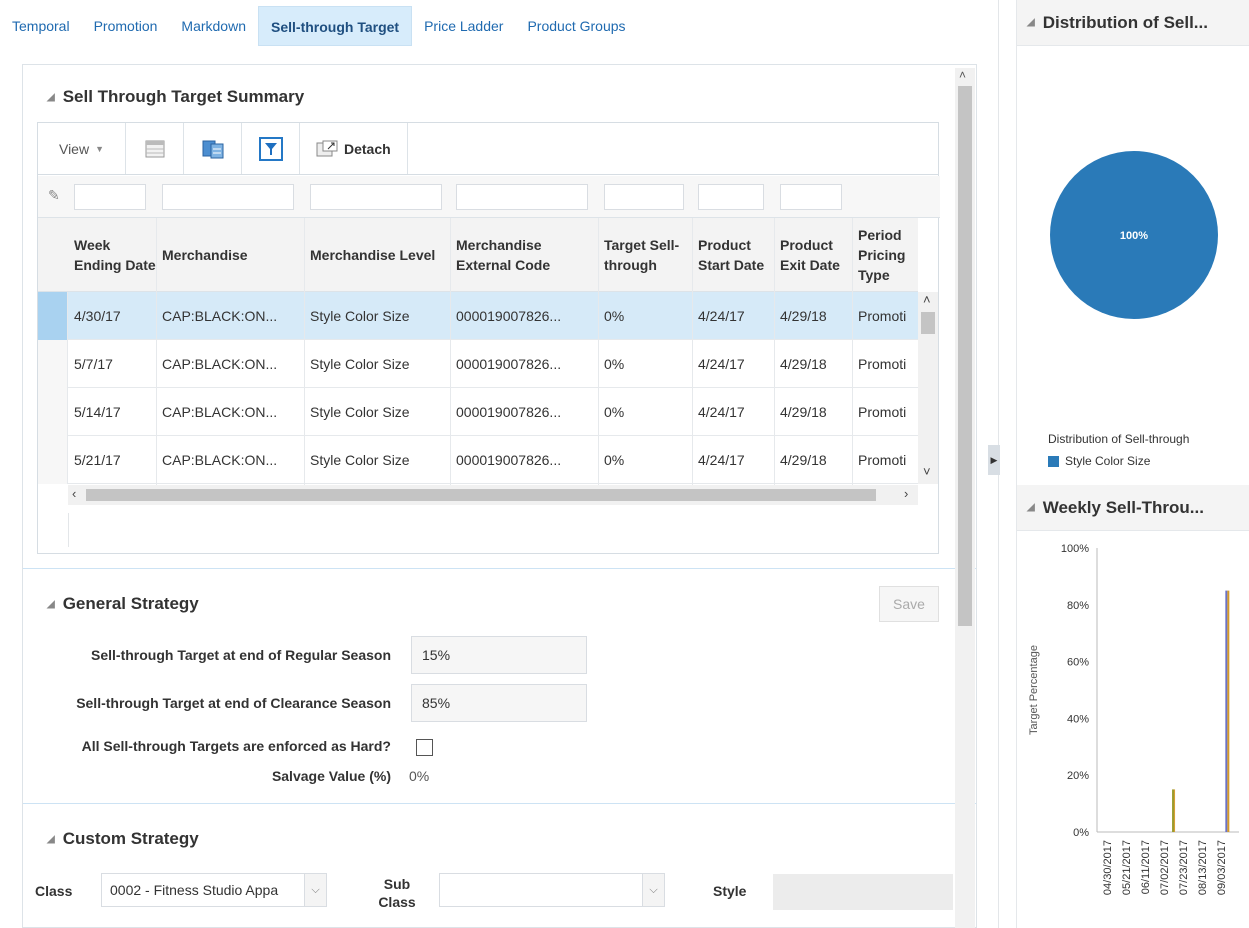 The width and height of the screenshot is (1249, 928). I want to click on view-menu: View ▼, so click(82, 148).